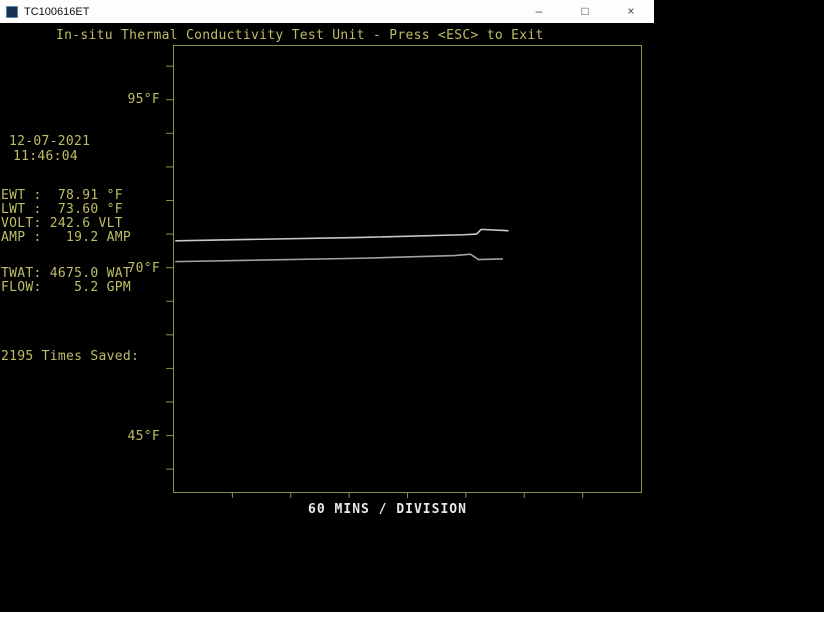 Image resolution: width=824 pixels, height=637 pixels. What do you see at coordinates (327, 11) in the screenshot?
I see `window-titlebar: TC100616ET – □ ×` at bounding box center [327, 11].